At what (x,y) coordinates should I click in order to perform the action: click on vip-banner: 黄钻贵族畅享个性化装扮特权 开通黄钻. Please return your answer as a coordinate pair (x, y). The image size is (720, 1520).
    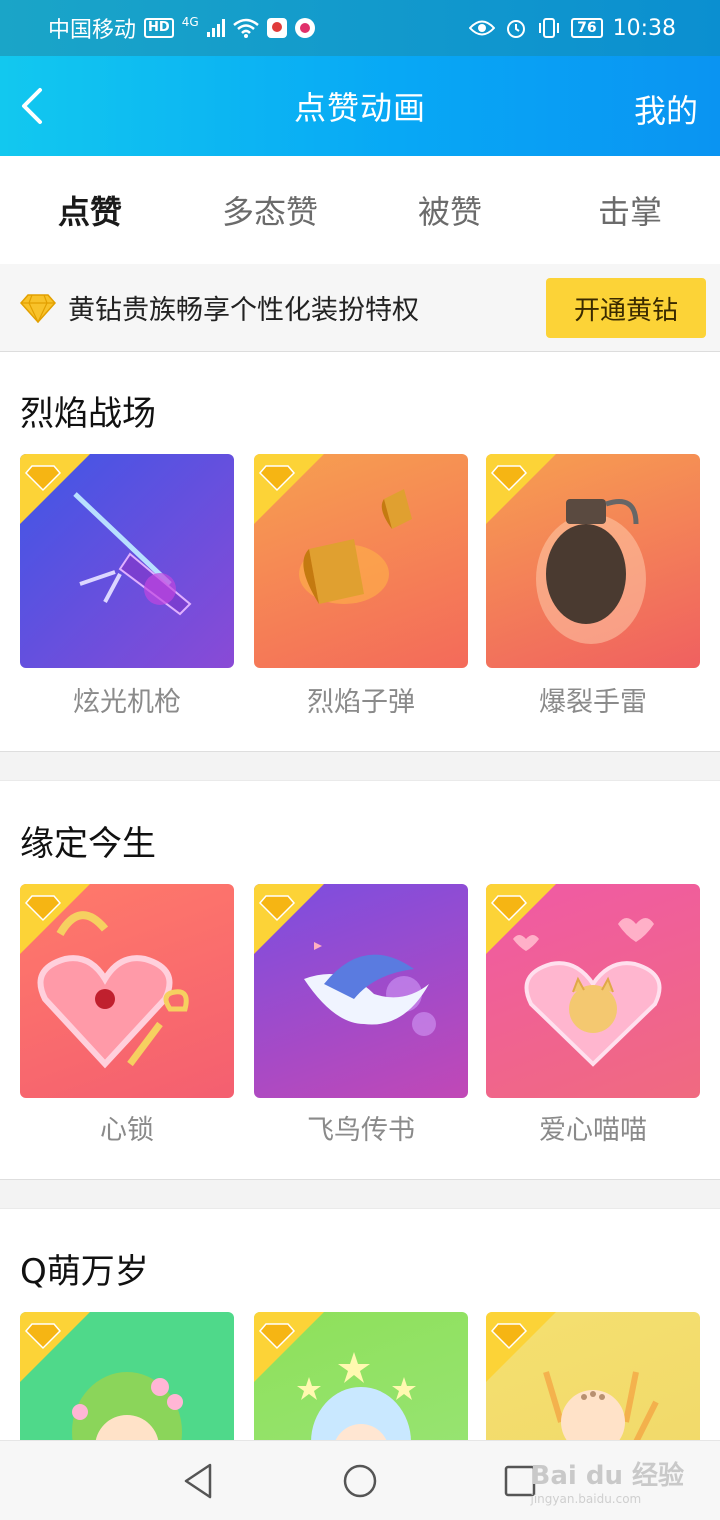
    Looking at the image, I should click on (360, 308).